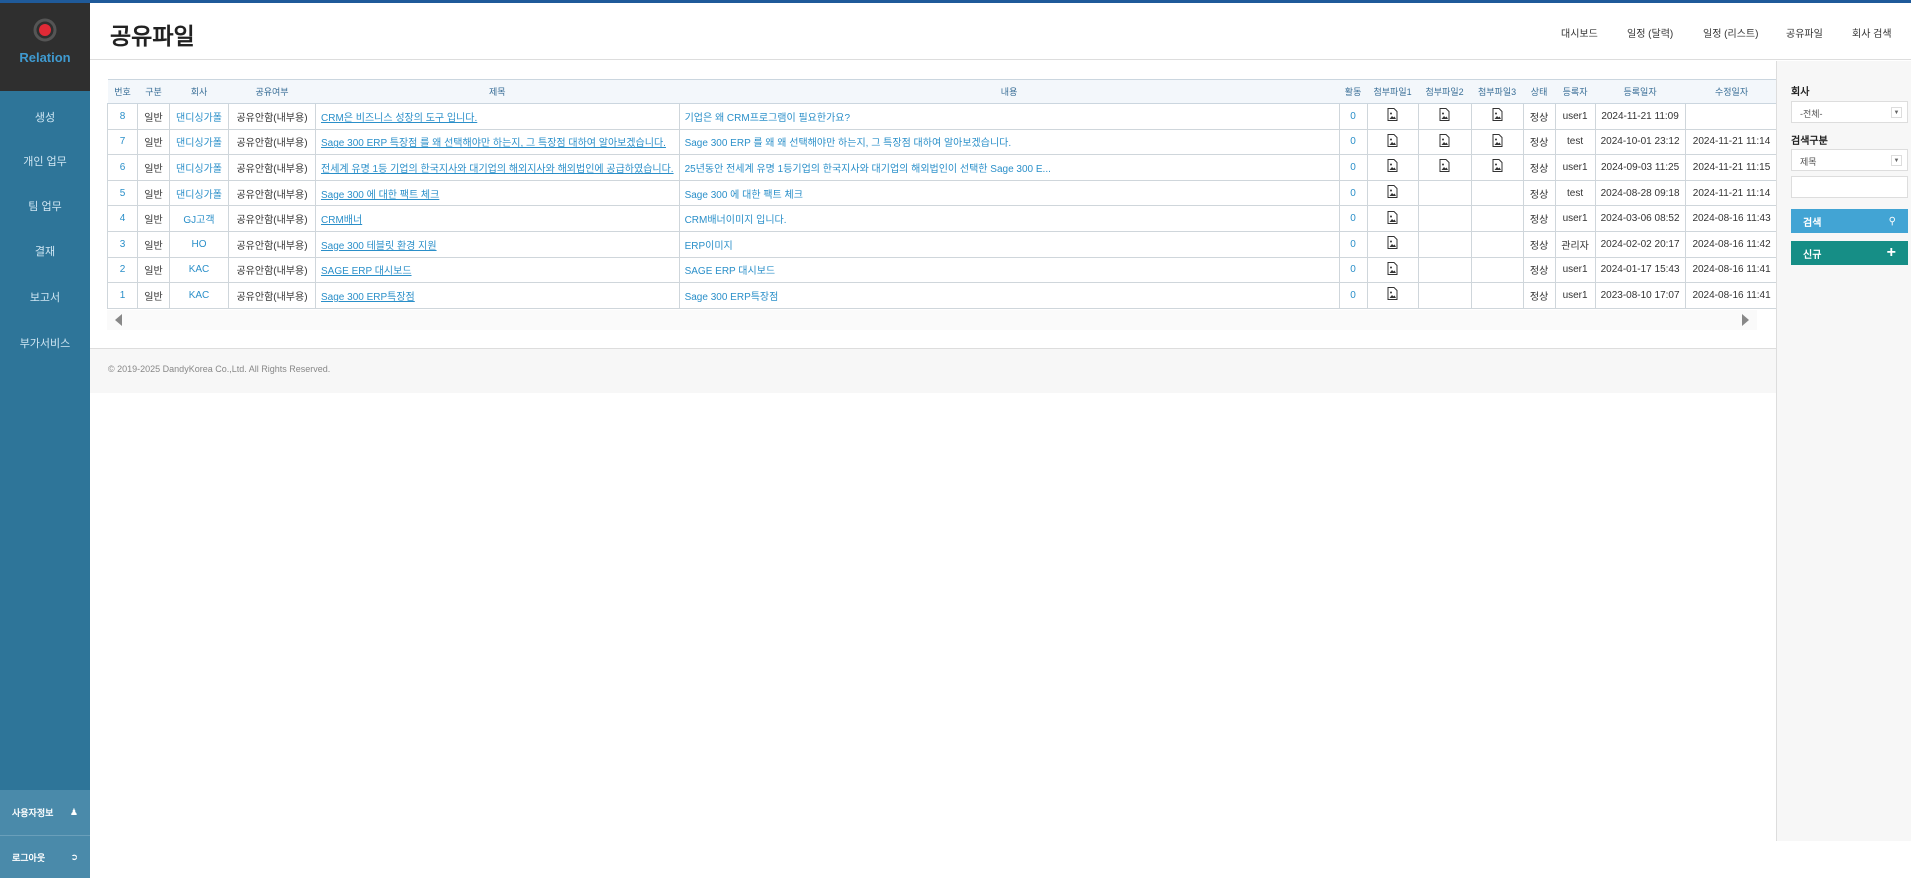 The width and height of the screenshot is (1911, 878). Describe the element at coordinates (379, 246) in the screenshot. I see `row-title-link: Sage 300 테블릿 환경 지원` at that location.